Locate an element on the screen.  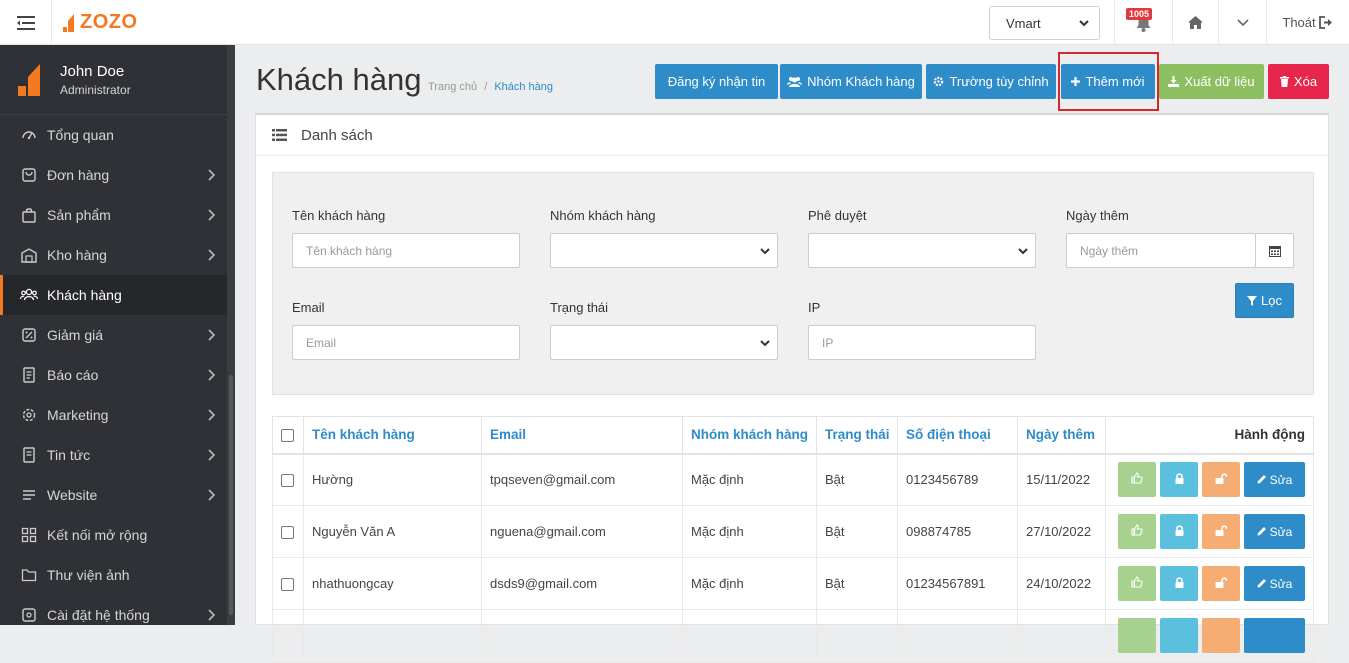
ip-filter-placeholder: IP is located at coordinates (828, 342).